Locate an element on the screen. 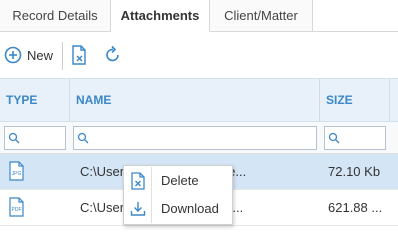 This screenshot has height=250, width=398. delete-menu-item: Delete is located at coordinates (178, 181).